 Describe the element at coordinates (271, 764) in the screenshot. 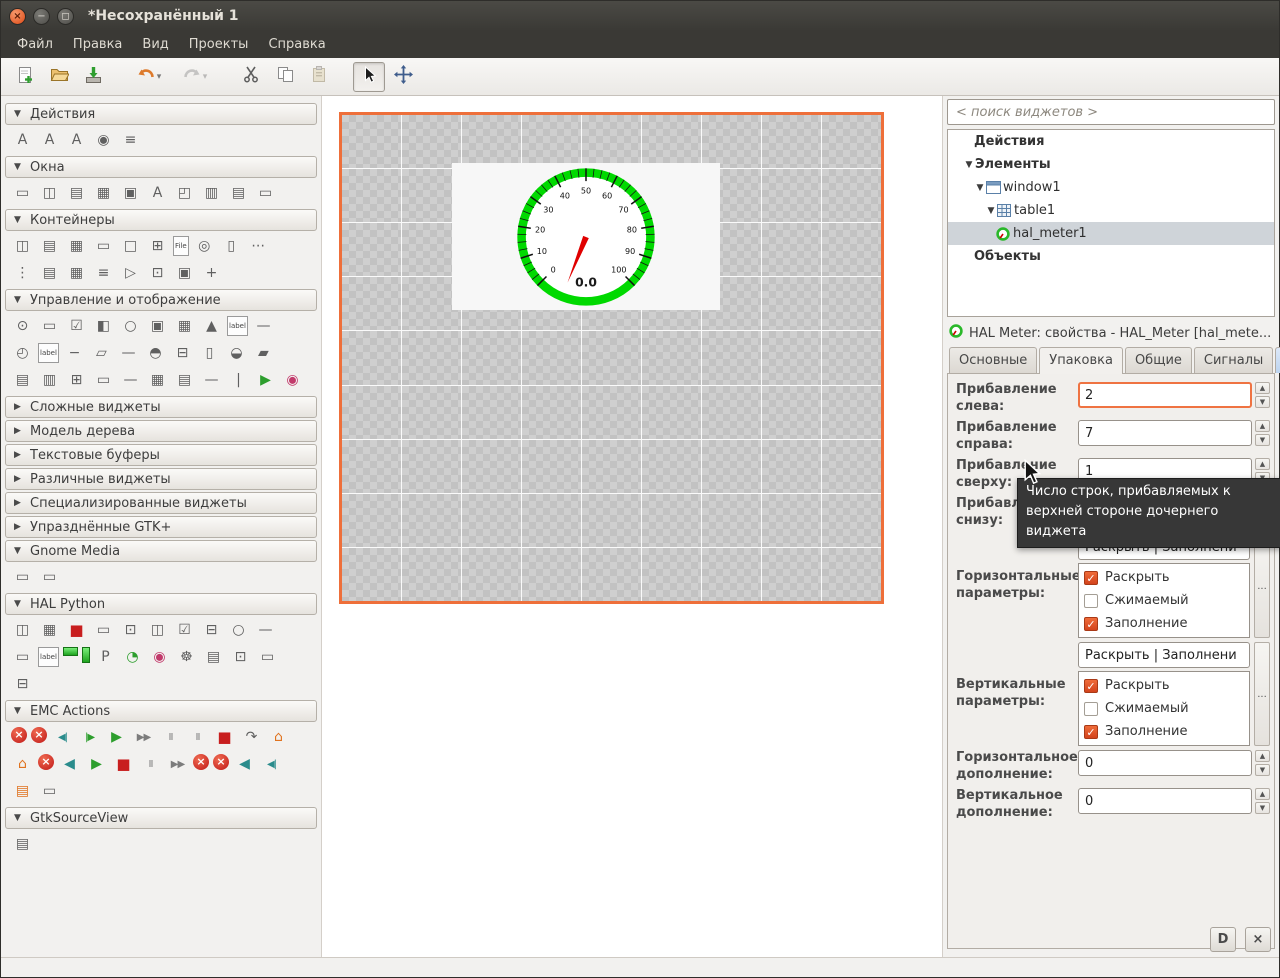

I see `palette-widget-icon: ◀|` at that location.